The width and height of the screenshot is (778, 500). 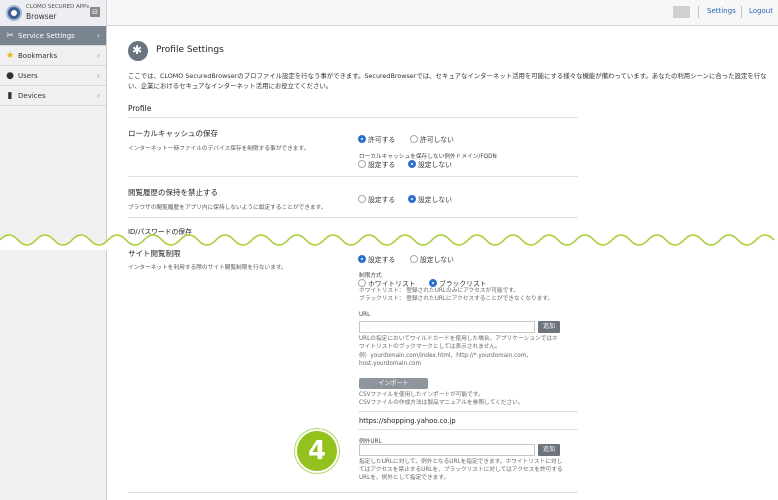 What do you see at coordinates (95, 12) in the screenshot?
I see `collapse-sidebar-icon: ⊟` at bounding box center [95, 12].